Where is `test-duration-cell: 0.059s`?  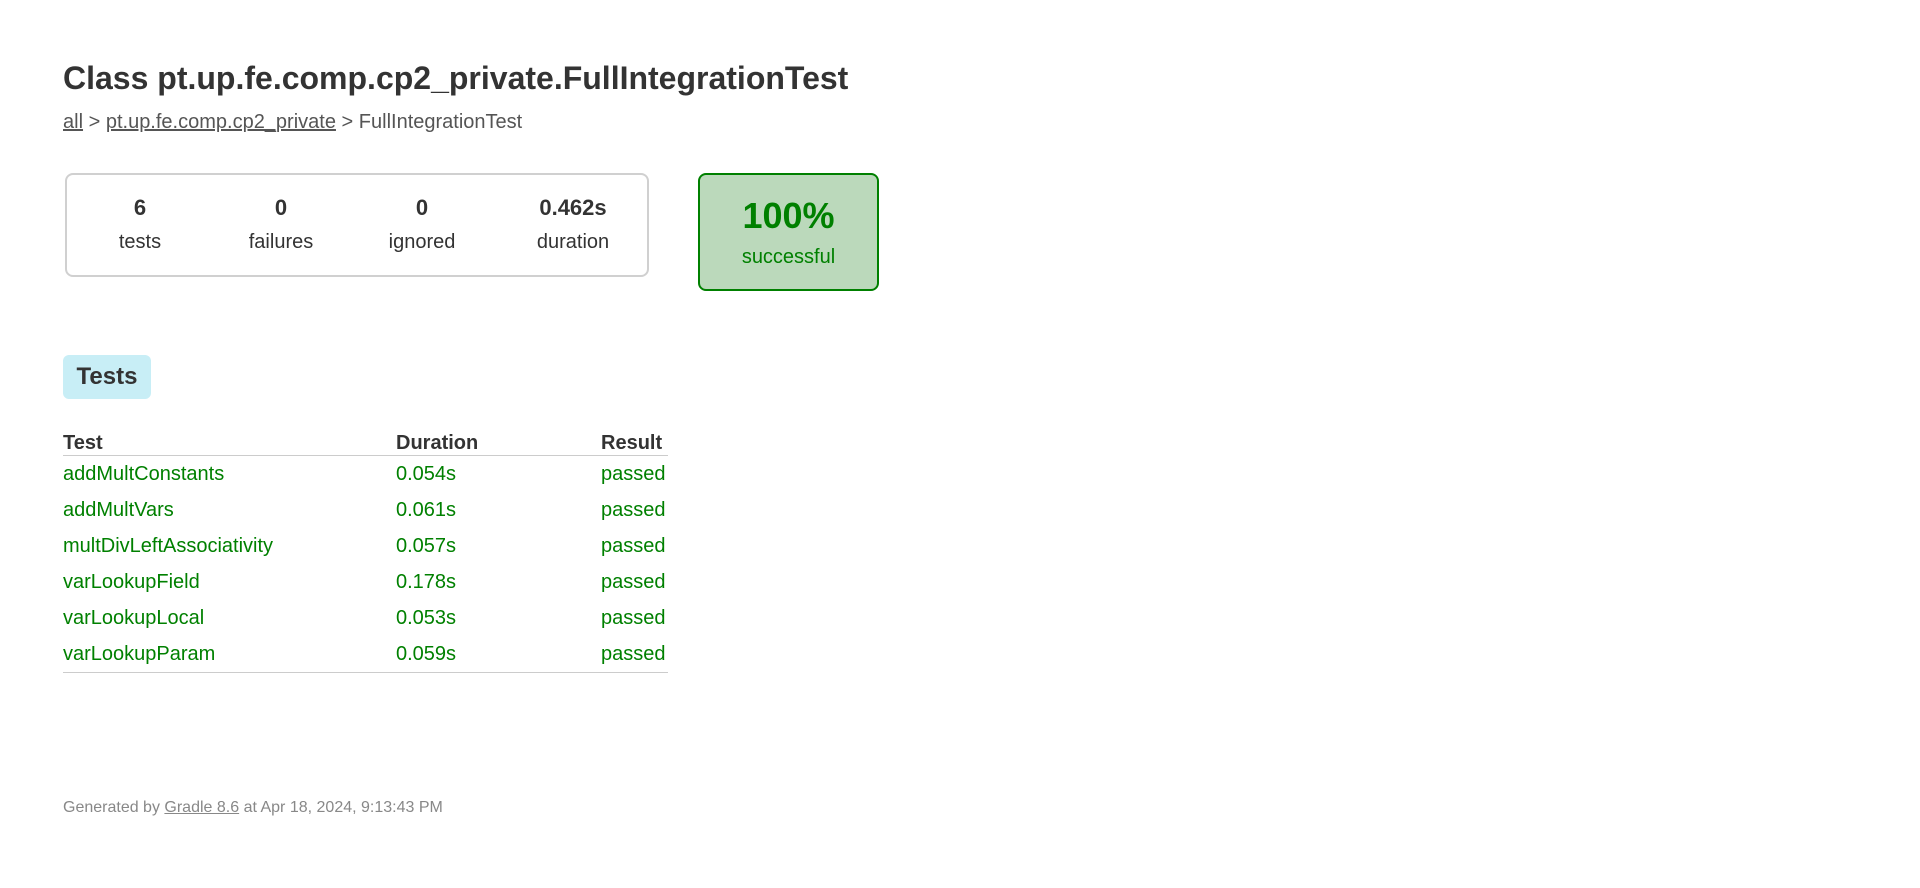
test-duration-cell: 0.059s is located at coordinates (498, 654).